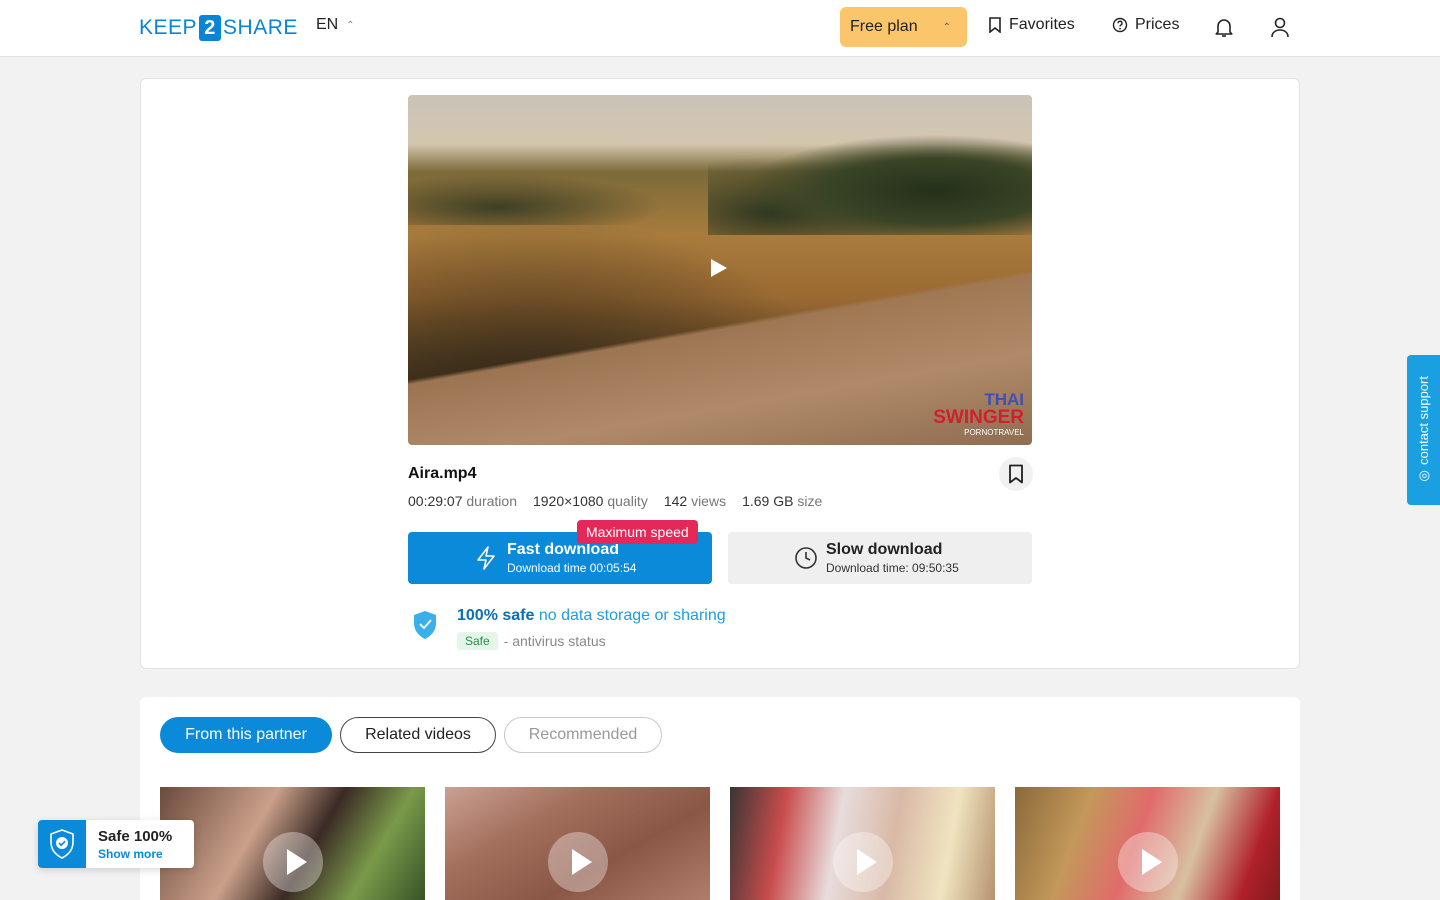 The height and width of the screenshot is (900, 1440). What do you see at coordinates (583, 735) in the screenshot?
I see `tab-recommended: Recommended` at bounding box center [583, 735].